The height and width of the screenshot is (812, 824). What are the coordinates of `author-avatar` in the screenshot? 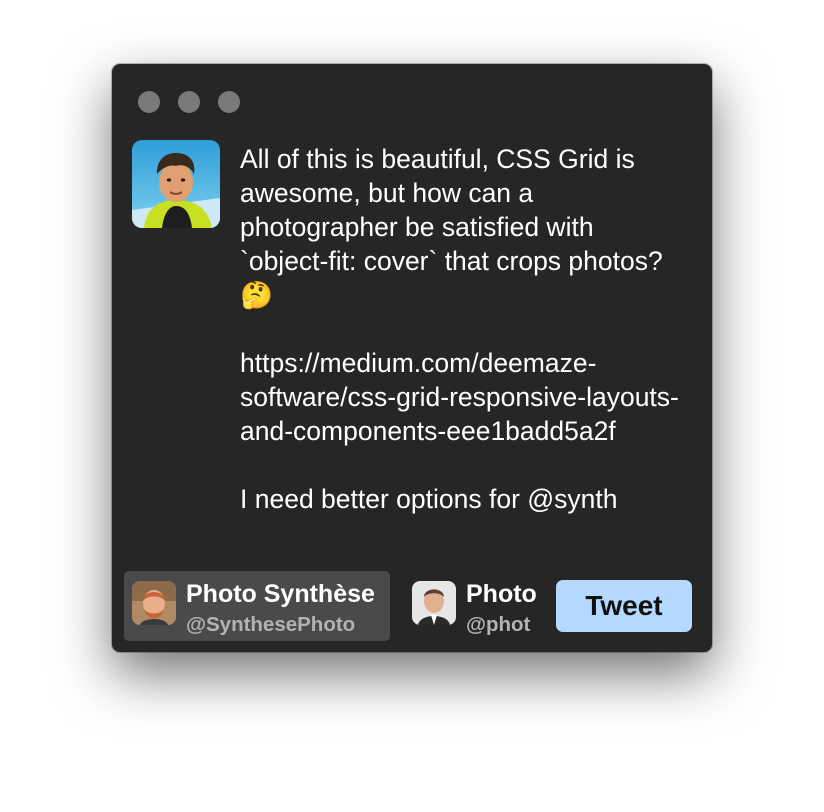 It's located at (176, 184).